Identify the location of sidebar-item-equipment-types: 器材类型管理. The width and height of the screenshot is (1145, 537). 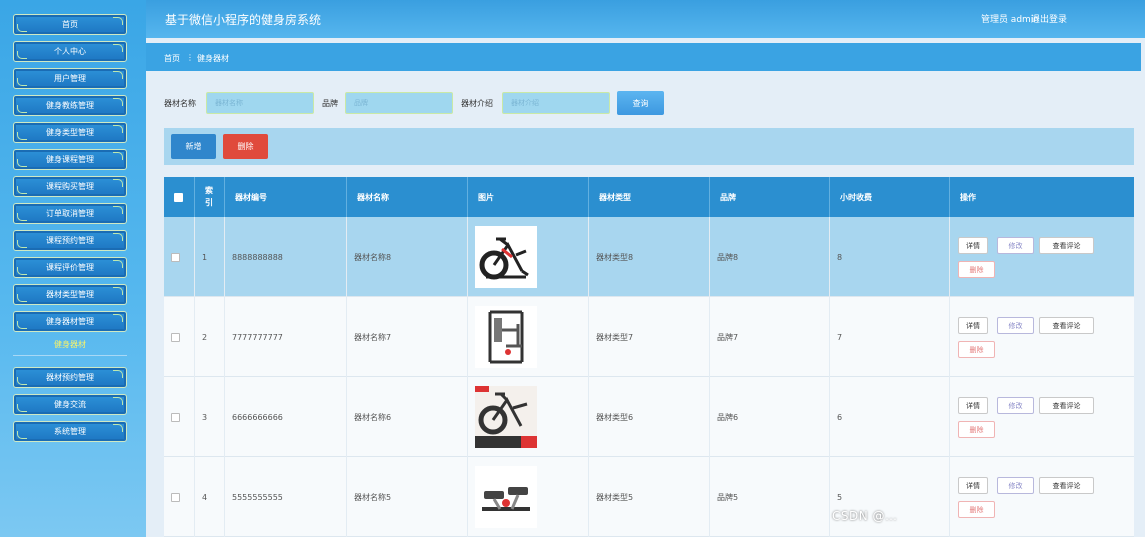
(70, 294).